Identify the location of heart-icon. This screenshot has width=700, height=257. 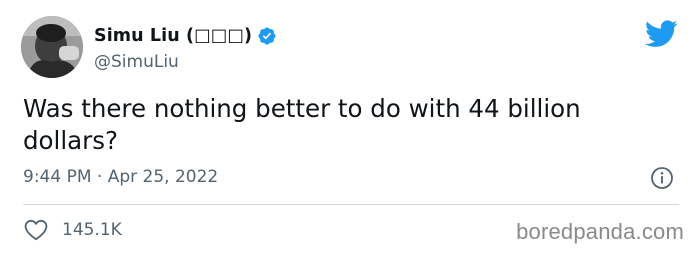
(36, 230).